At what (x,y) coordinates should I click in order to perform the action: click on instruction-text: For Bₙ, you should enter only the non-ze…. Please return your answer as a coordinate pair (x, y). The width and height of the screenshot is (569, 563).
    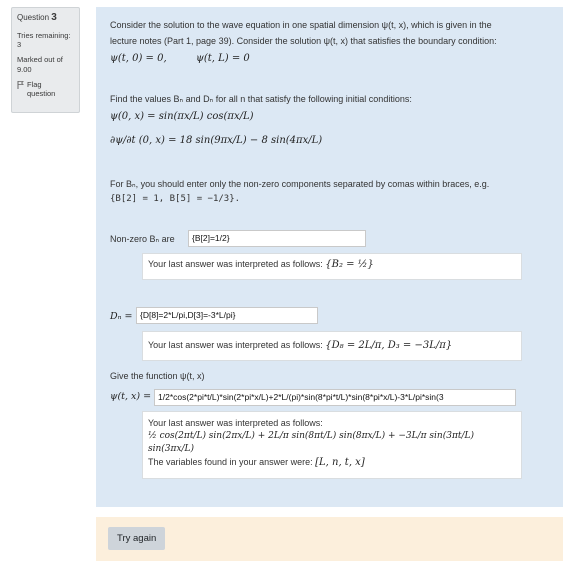
    Looking at the image, I should click on (300, 184).